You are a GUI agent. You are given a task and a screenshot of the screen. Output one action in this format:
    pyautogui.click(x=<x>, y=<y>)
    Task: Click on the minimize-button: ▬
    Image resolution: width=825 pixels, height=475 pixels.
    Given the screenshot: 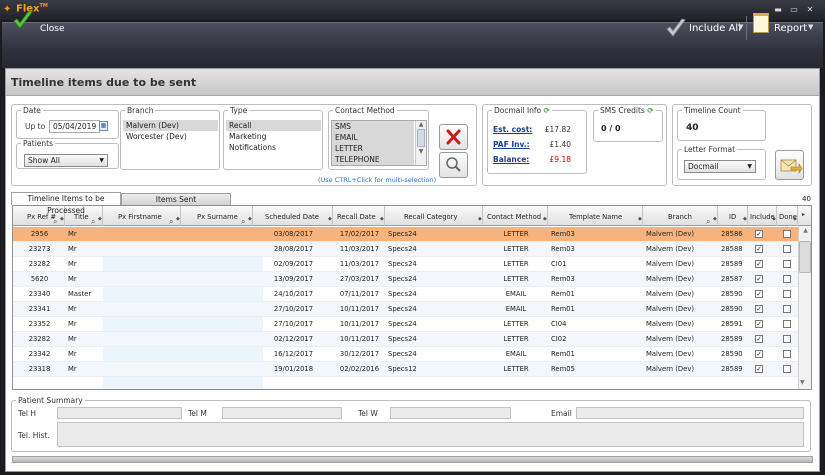 What is the action you would take?
    pyautogui.click(x=778, y=9)
    